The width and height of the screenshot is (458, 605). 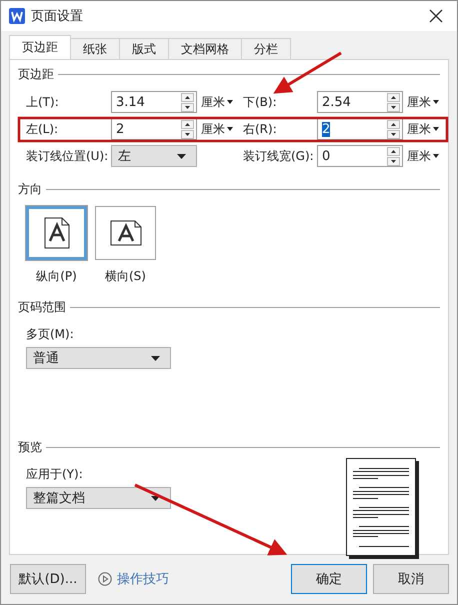 I want to click on field-label: 应用于(Y):, so click(x=54, y=474).